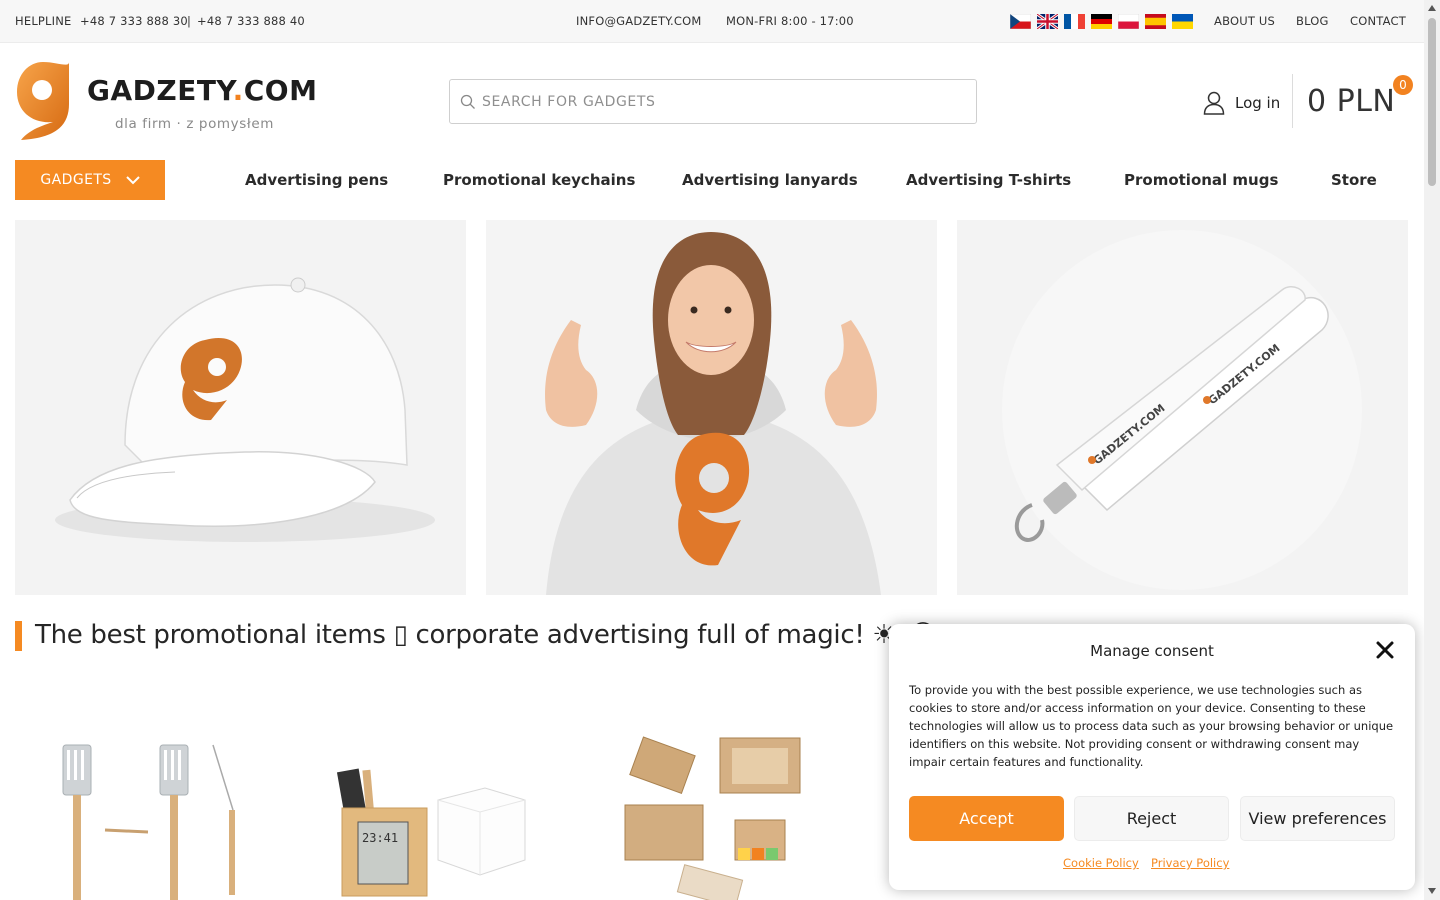 The width and height of the screenshot is (1440, 900). I want to click on gadgets-menu-button: GADGETS, so click(90, 180).